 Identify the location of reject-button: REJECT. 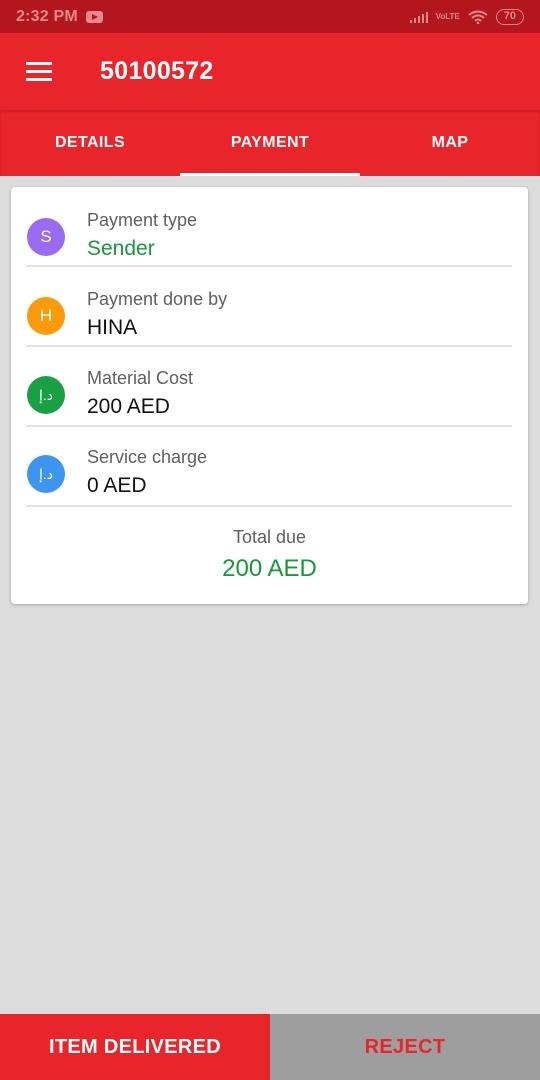
(405, 1047).